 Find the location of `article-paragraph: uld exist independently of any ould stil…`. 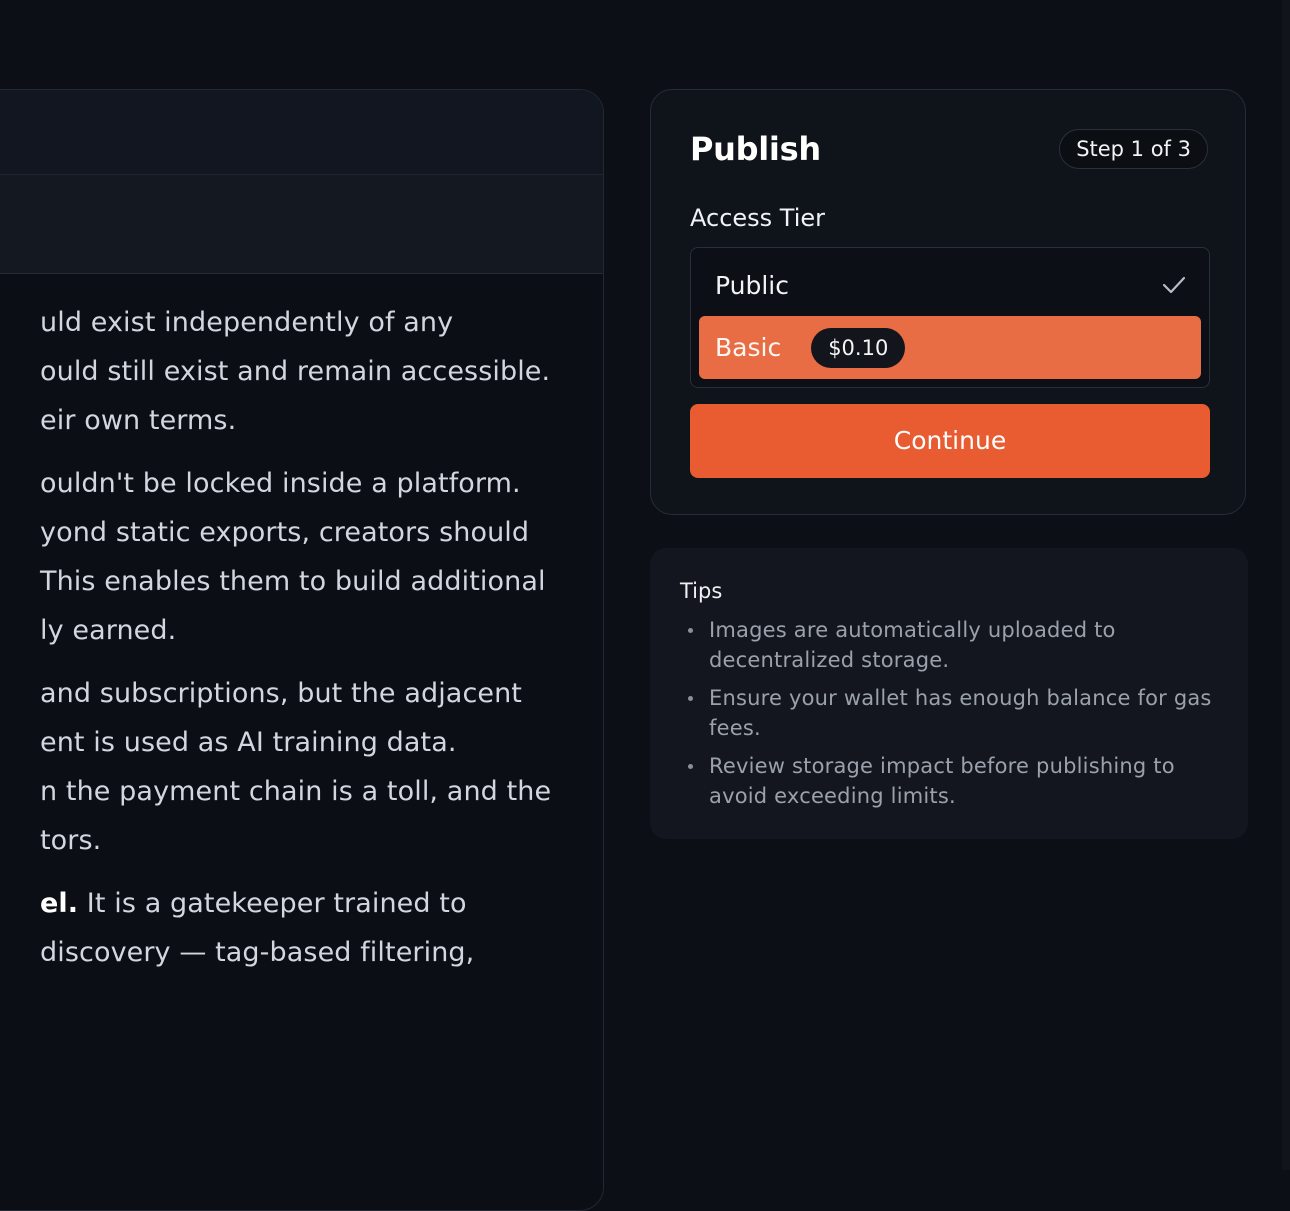

article-paragraph: uld exist independently of any ould stil… is located at coordinates (340, 371).